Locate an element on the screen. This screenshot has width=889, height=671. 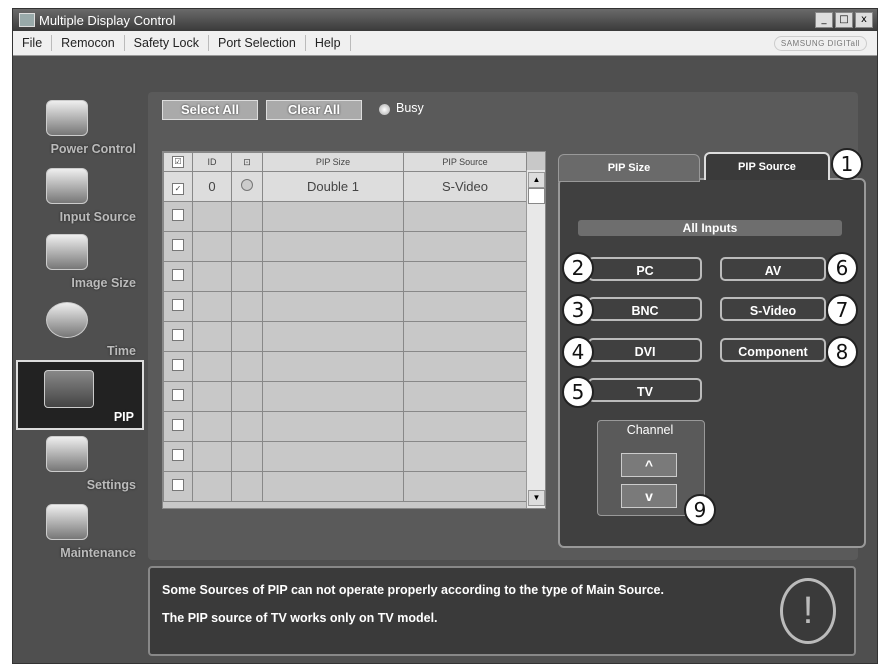
maintenance-icon is located at coordinates (67, 522).